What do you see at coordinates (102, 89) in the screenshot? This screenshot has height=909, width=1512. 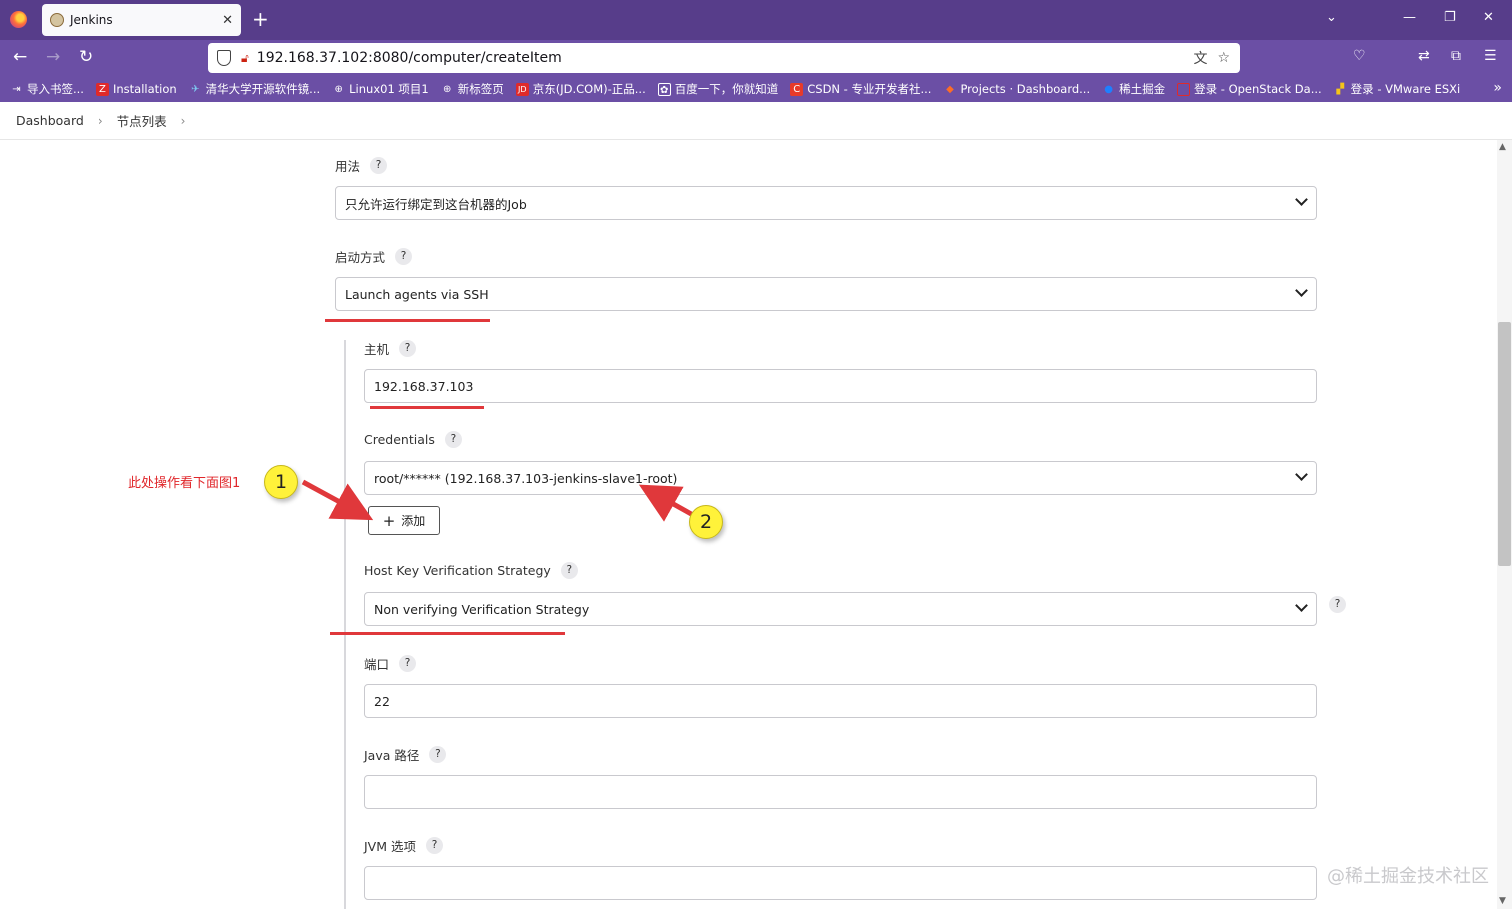 I see `zabbix-icon: Z` at bounding box center [102, 89].